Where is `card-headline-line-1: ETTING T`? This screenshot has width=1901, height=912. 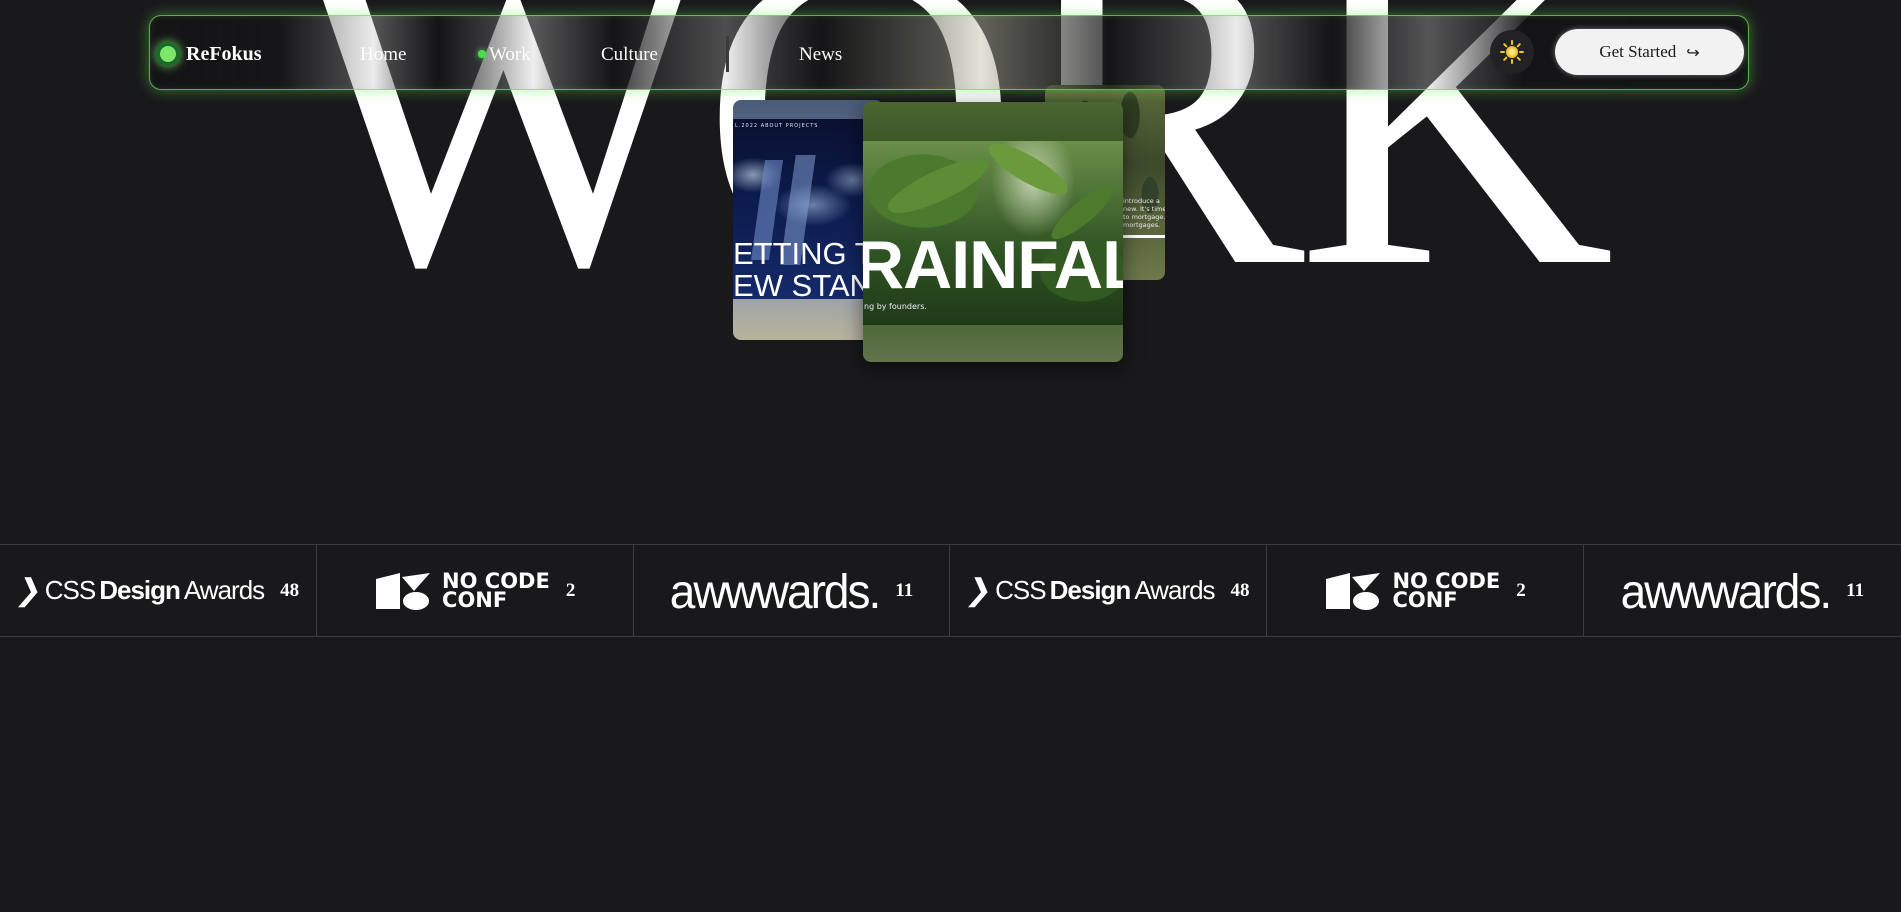 card-headline-line-1: ETTING T is located at coordinates (803, 253).